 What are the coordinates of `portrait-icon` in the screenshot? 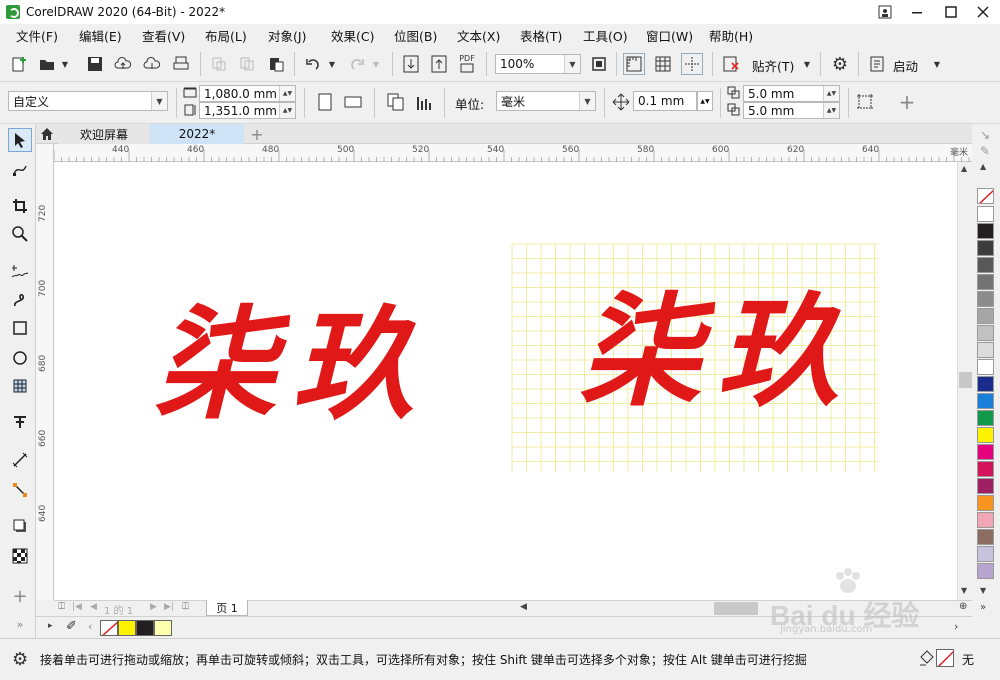 It's located at (325, 102).